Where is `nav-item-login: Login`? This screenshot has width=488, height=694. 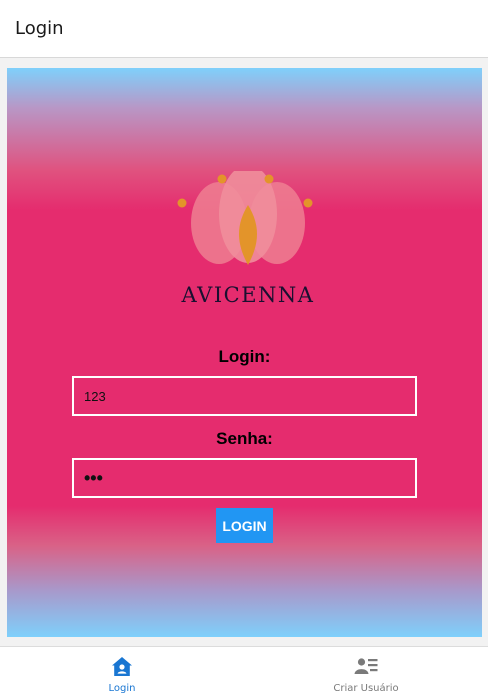
nav-item-login: Login is located at coordinates (122, 670).